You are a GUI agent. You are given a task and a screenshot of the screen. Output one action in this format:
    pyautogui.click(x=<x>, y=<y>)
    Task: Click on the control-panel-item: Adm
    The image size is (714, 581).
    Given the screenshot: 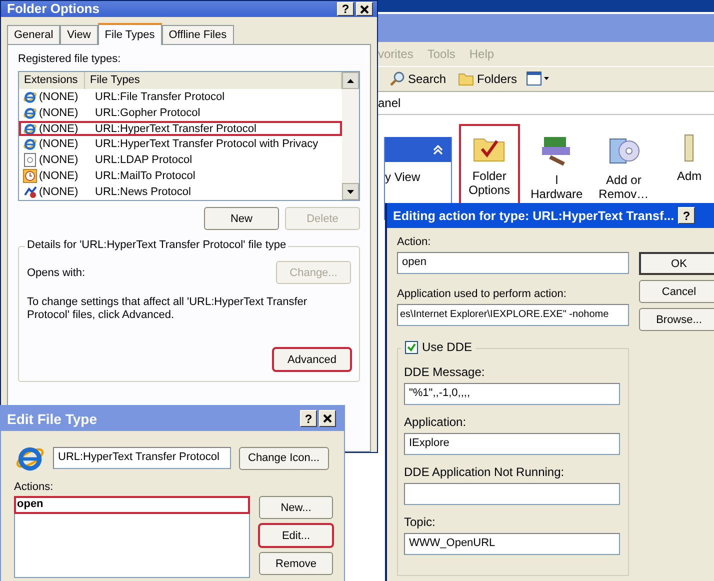 What is the action you would take?
    pyautogui.click(x=687, y=158)
    